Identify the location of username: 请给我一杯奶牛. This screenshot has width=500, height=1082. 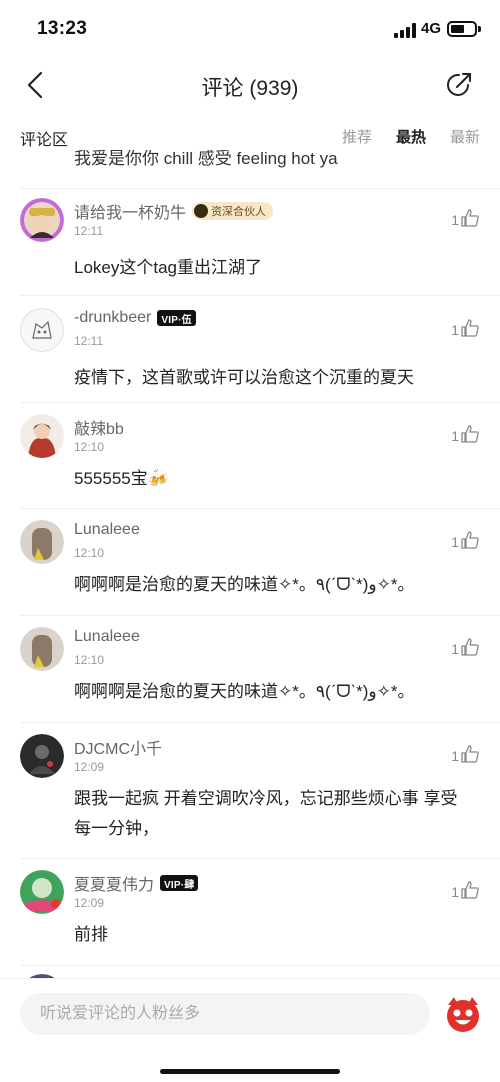
(130, 211).